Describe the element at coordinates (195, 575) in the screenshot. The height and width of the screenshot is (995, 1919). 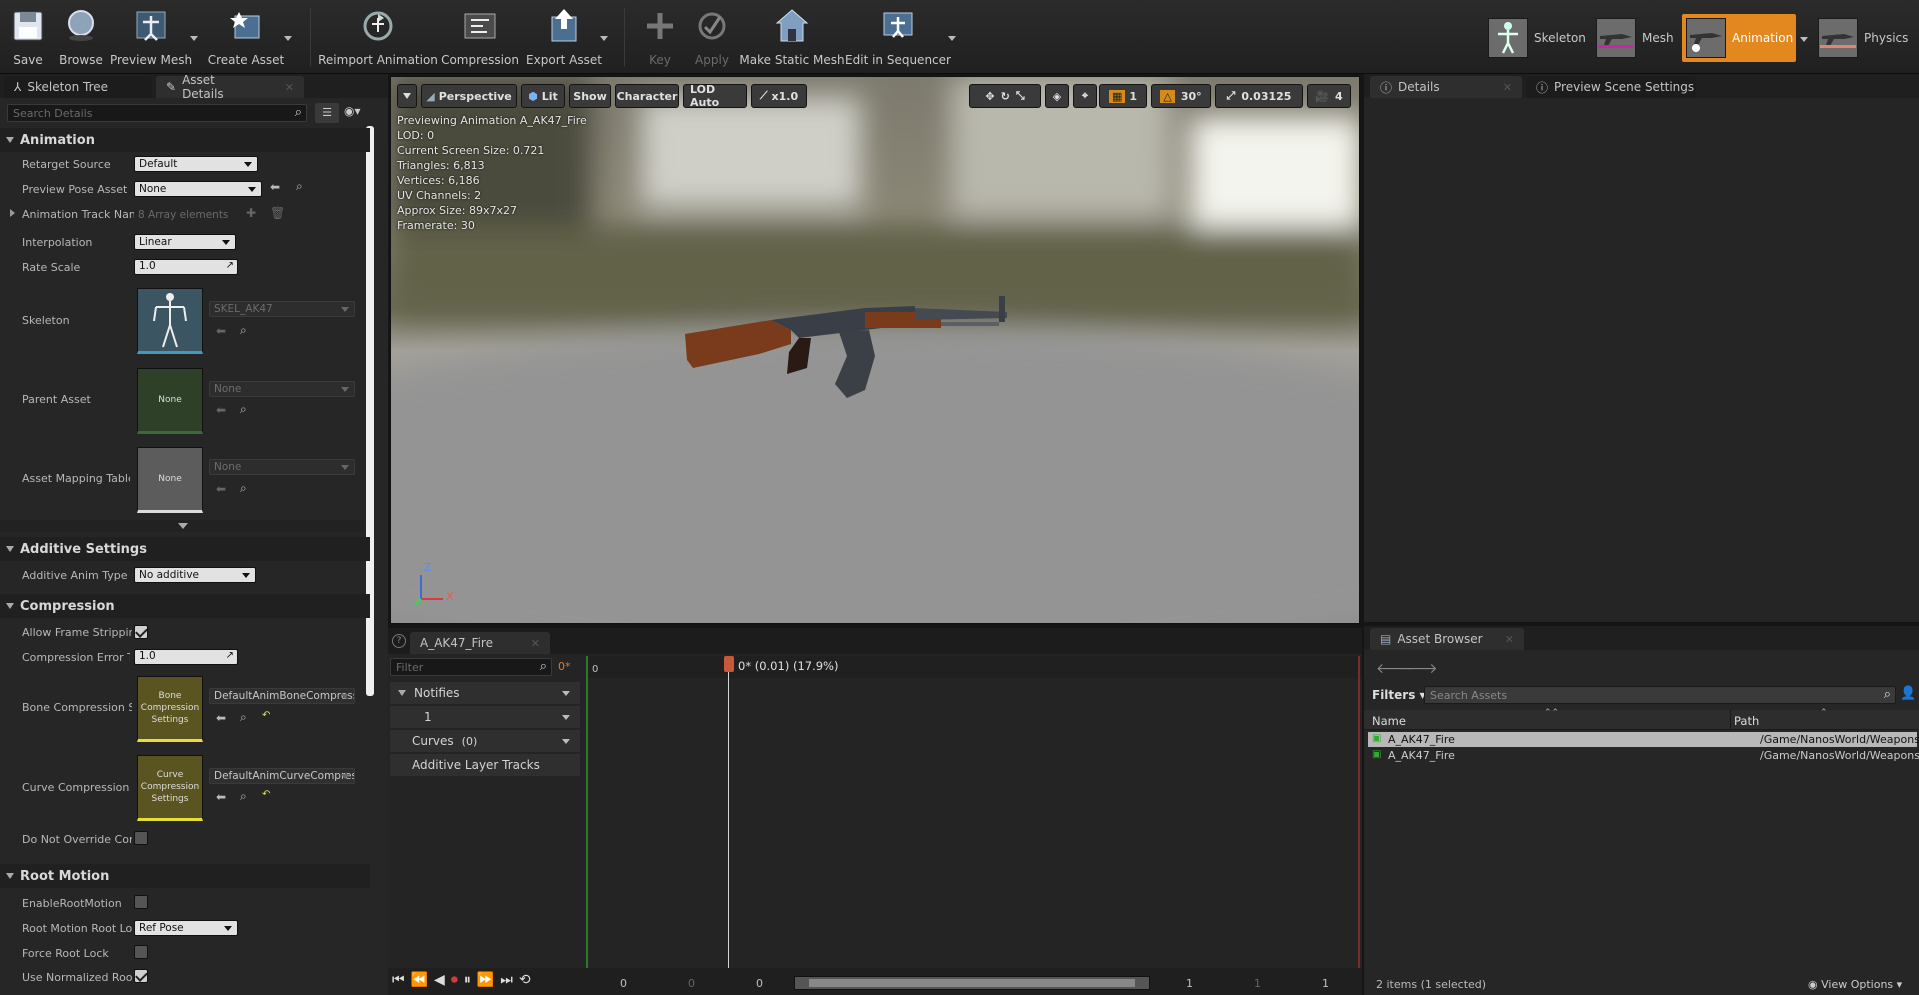
I see `additive-type-combo: No additive` at that location.